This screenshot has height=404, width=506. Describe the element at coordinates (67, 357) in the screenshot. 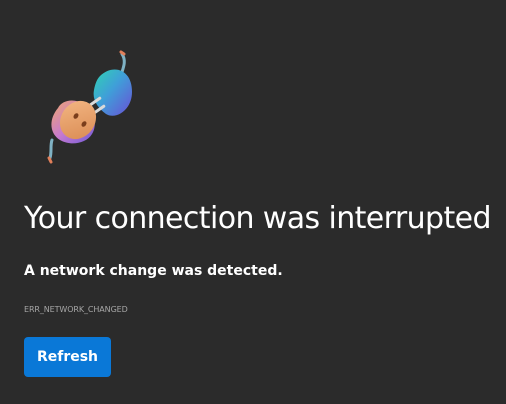

I see `refresh-button: Refresh` at that location.